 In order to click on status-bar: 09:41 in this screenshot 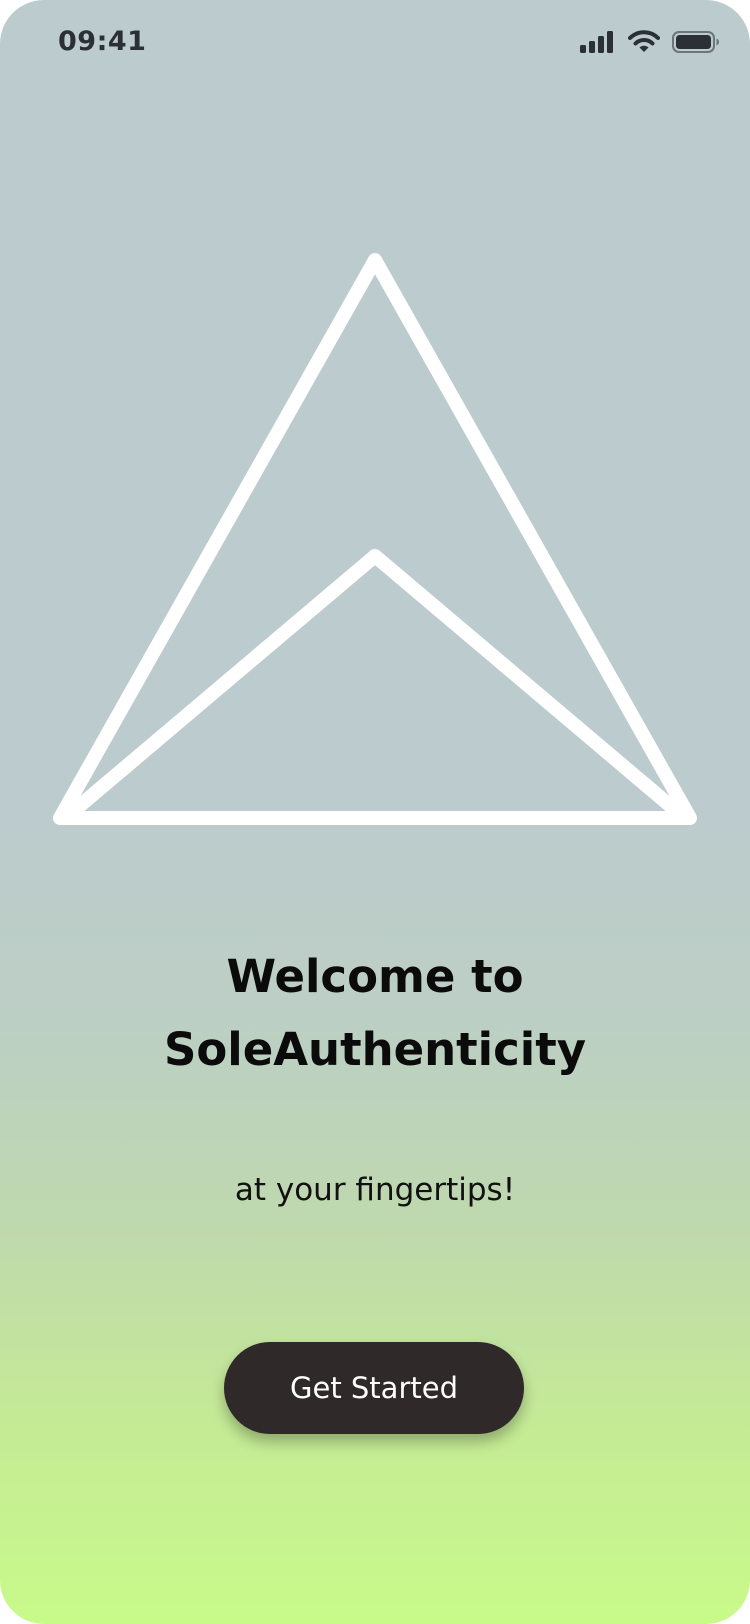, I will do `click(375, 45)`.